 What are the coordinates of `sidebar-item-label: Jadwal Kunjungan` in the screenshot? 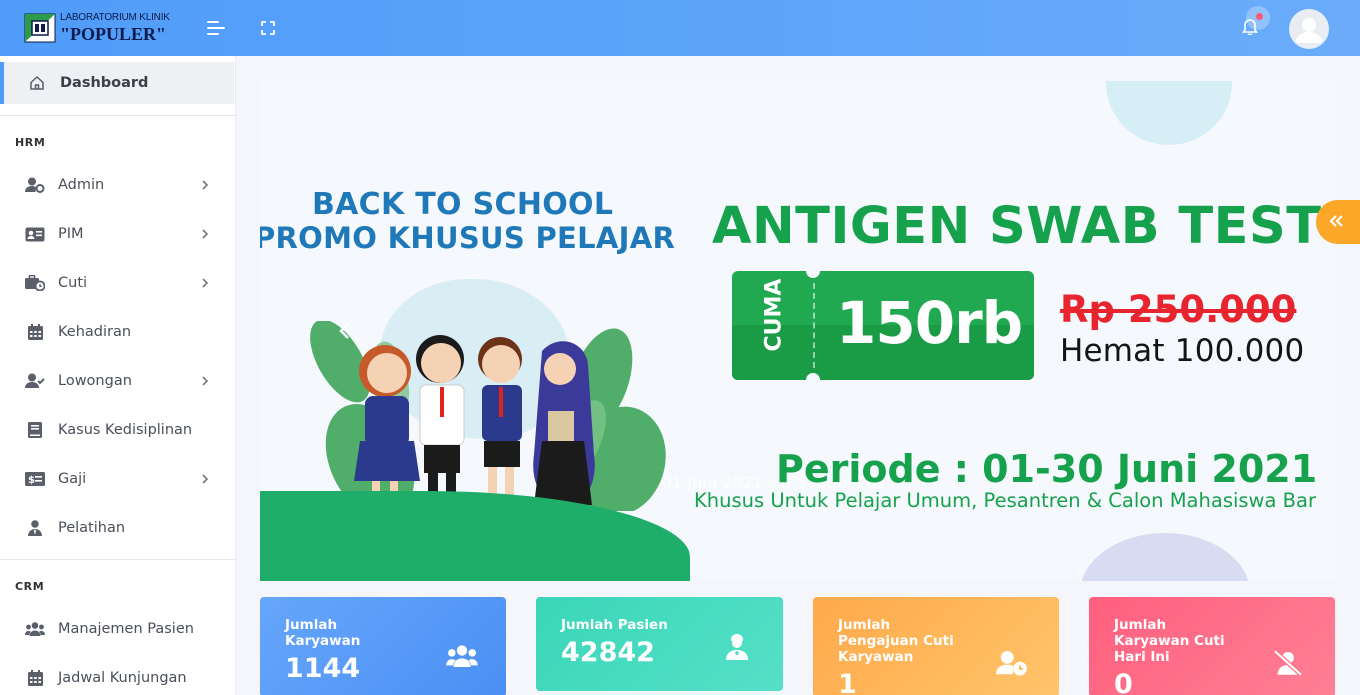 It's located at (122, 678).